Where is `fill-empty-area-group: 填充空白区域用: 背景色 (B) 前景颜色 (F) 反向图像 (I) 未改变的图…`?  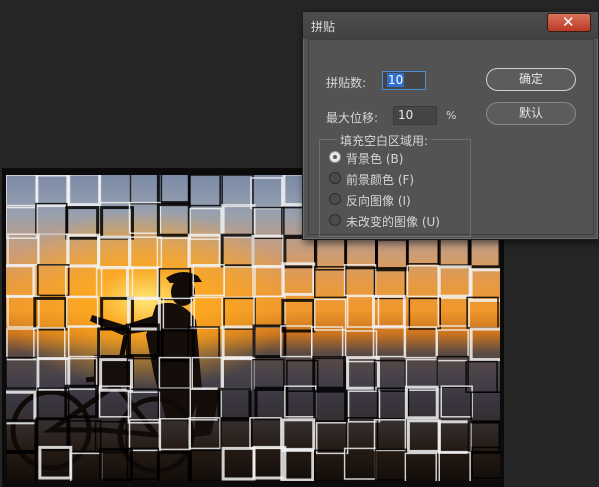 fill-empty-area-group: 填充空白区域用: 背景色 (B) 前景颜色 (F) 反向图像 (I) 未改变的图… is located at coordinates (395, 184).